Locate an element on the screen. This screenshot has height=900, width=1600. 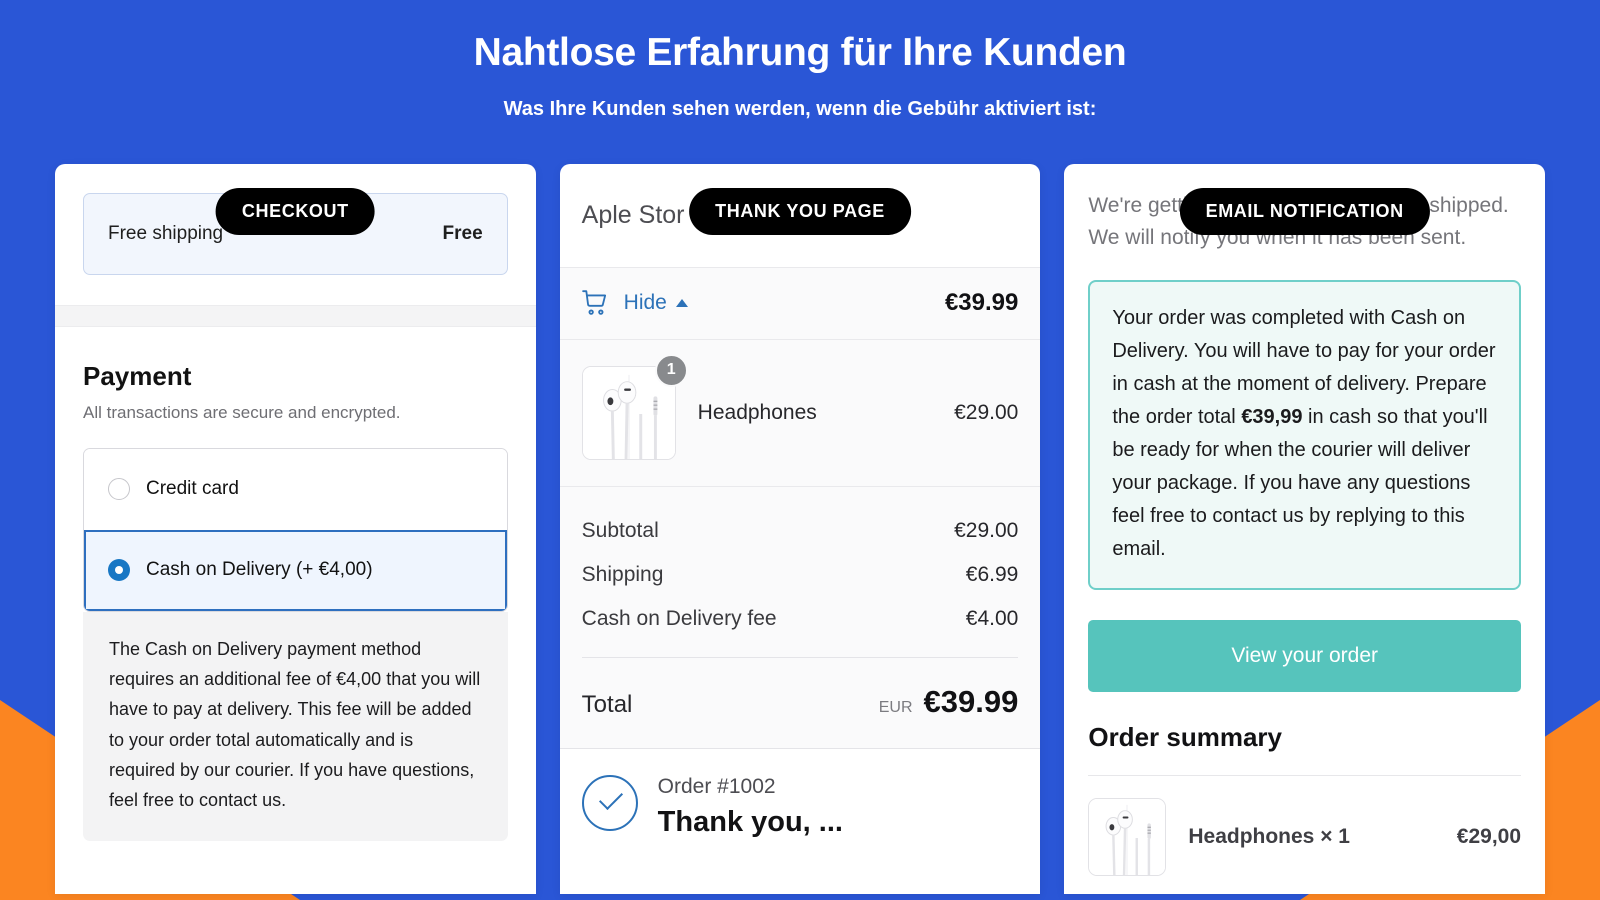
hide-cart-label: Hide is located at coordinates (645, 303).